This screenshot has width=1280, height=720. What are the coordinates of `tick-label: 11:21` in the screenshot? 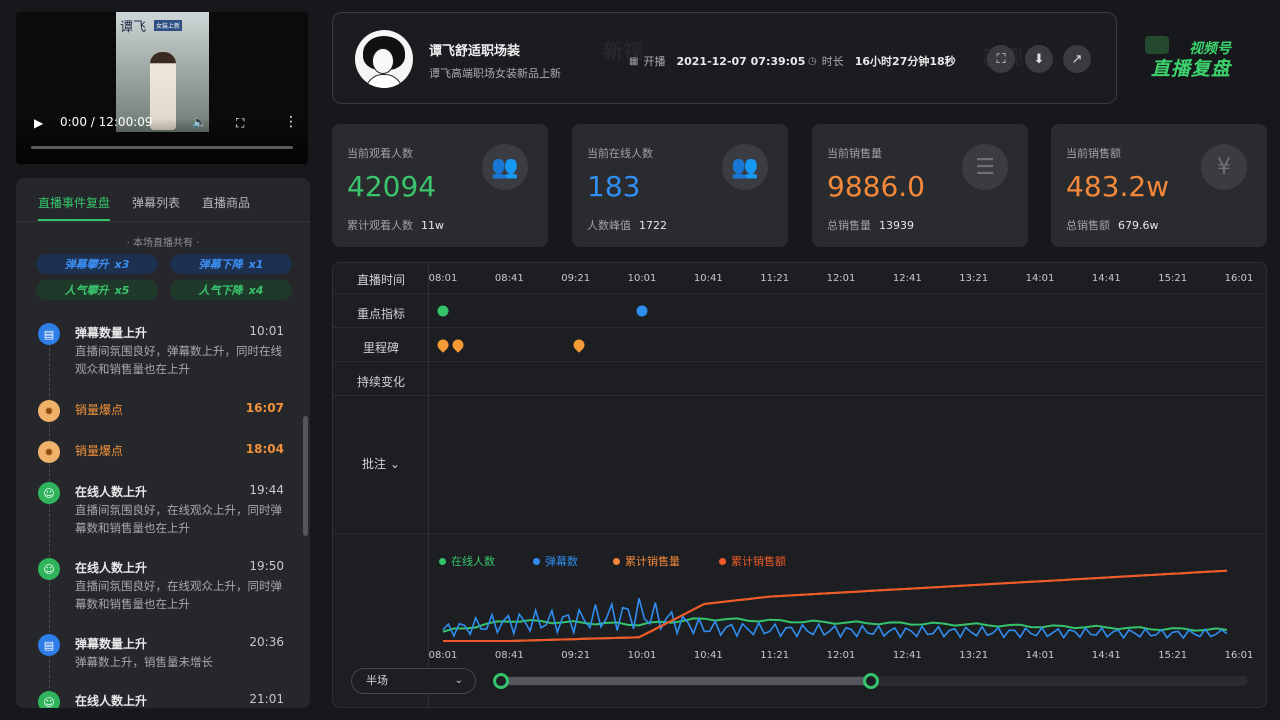 It's located at (775, 655).